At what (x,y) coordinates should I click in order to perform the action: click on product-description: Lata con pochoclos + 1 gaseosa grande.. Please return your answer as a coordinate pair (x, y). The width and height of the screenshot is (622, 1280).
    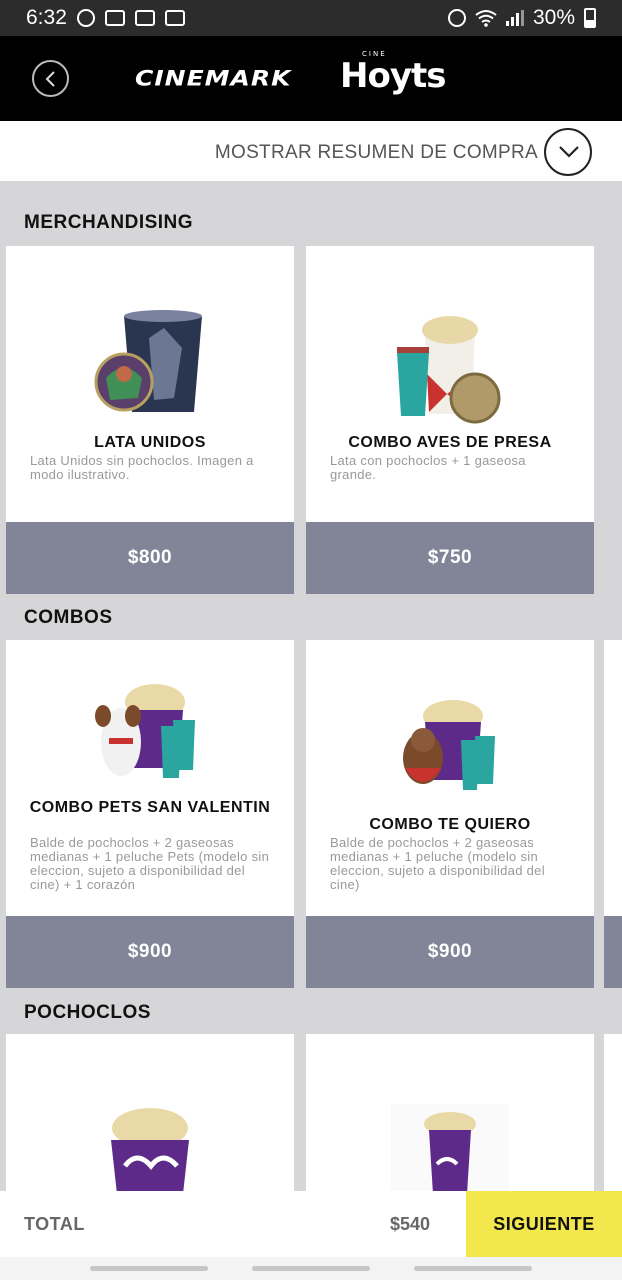
    Looking at the image, I should click on (428, 467).